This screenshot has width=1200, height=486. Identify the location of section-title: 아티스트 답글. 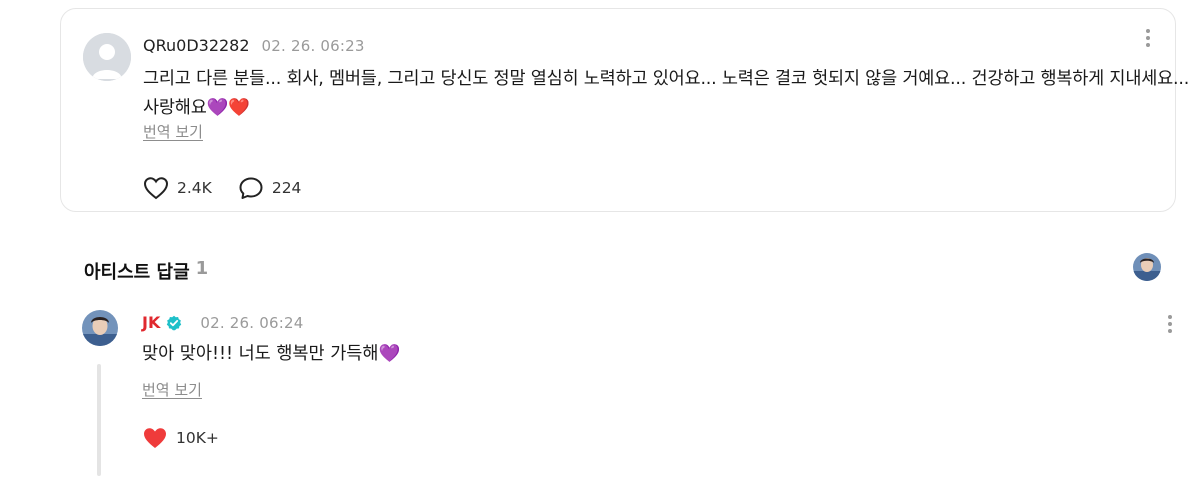
(137, 272).